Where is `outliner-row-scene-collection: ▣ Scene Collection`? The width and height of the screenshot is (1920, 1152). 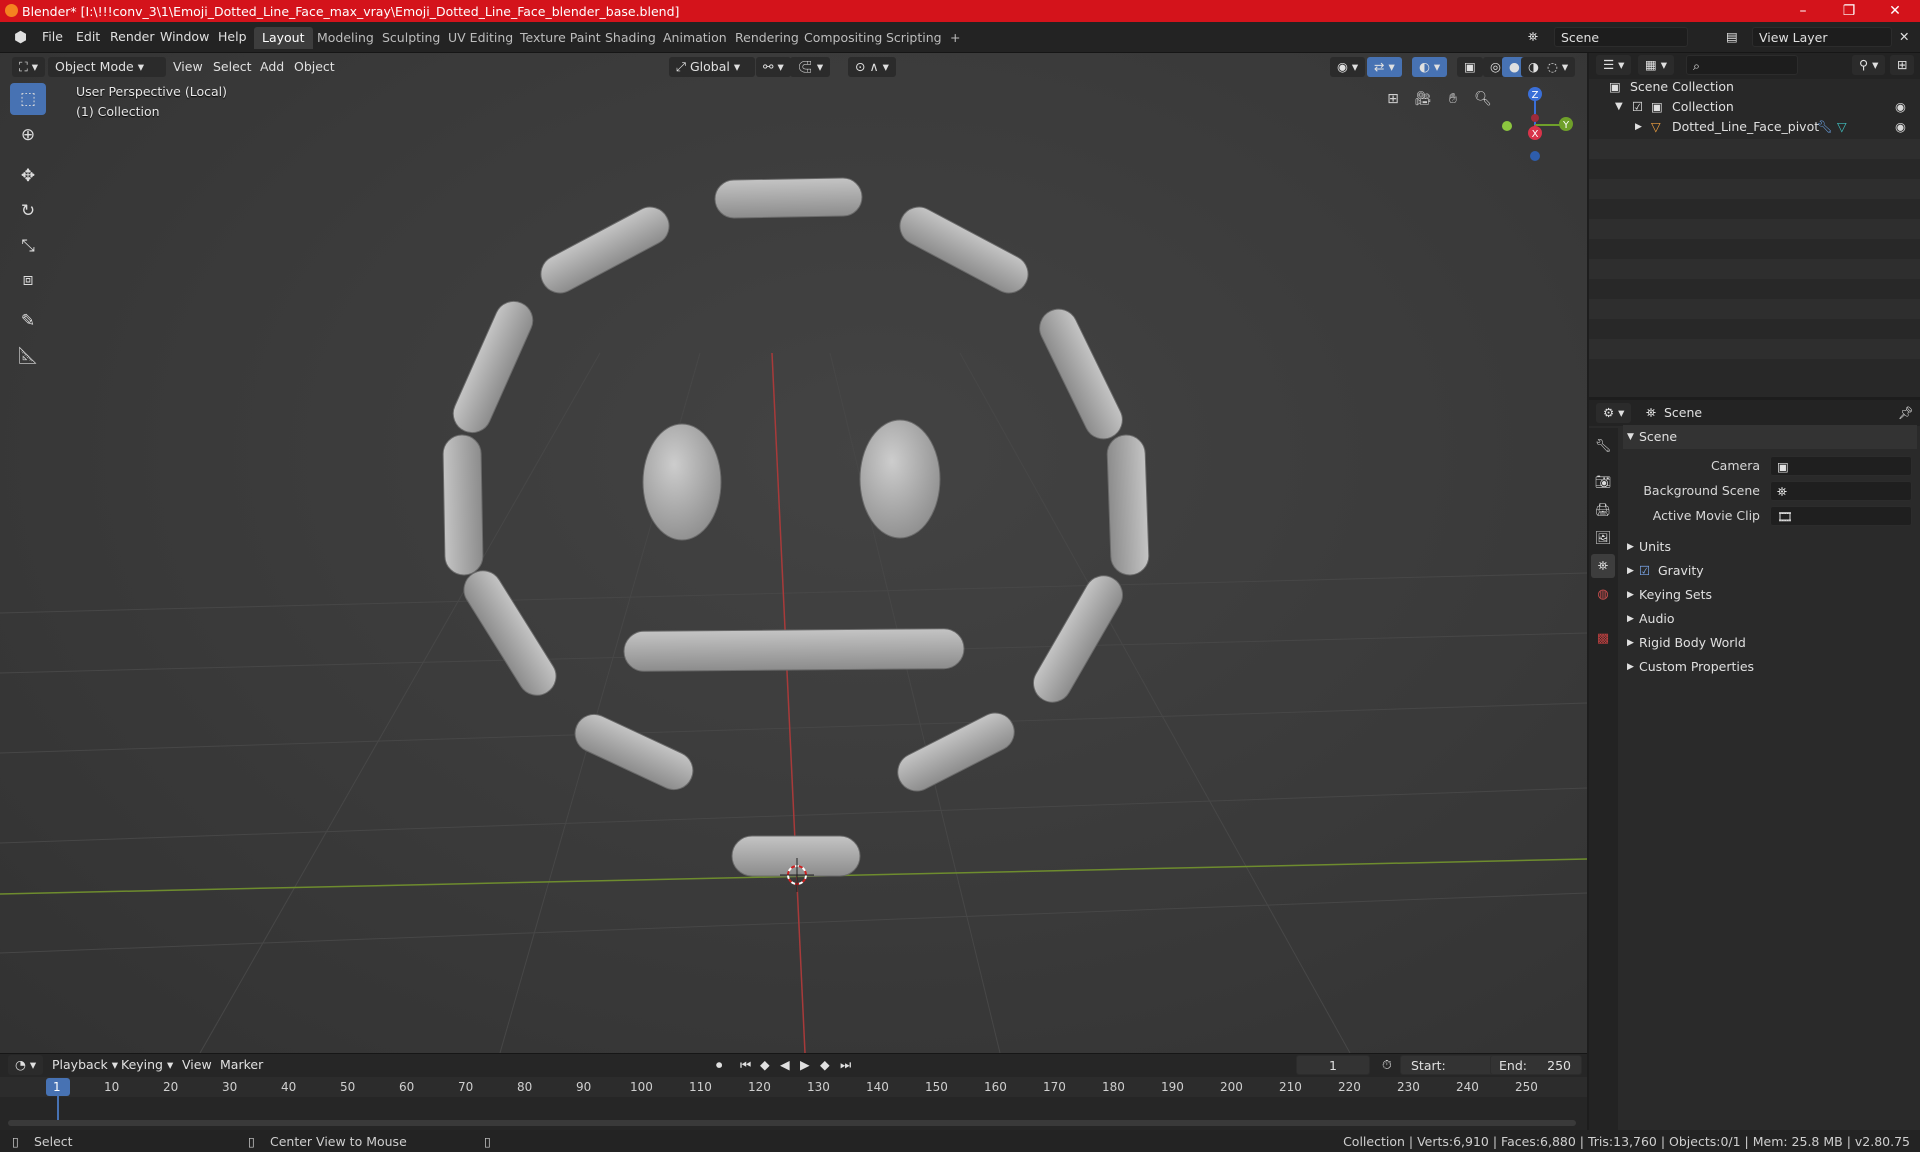
outliner-row-scene-collection: ▣ Scene Collection is located at coordinates (1754, 87).